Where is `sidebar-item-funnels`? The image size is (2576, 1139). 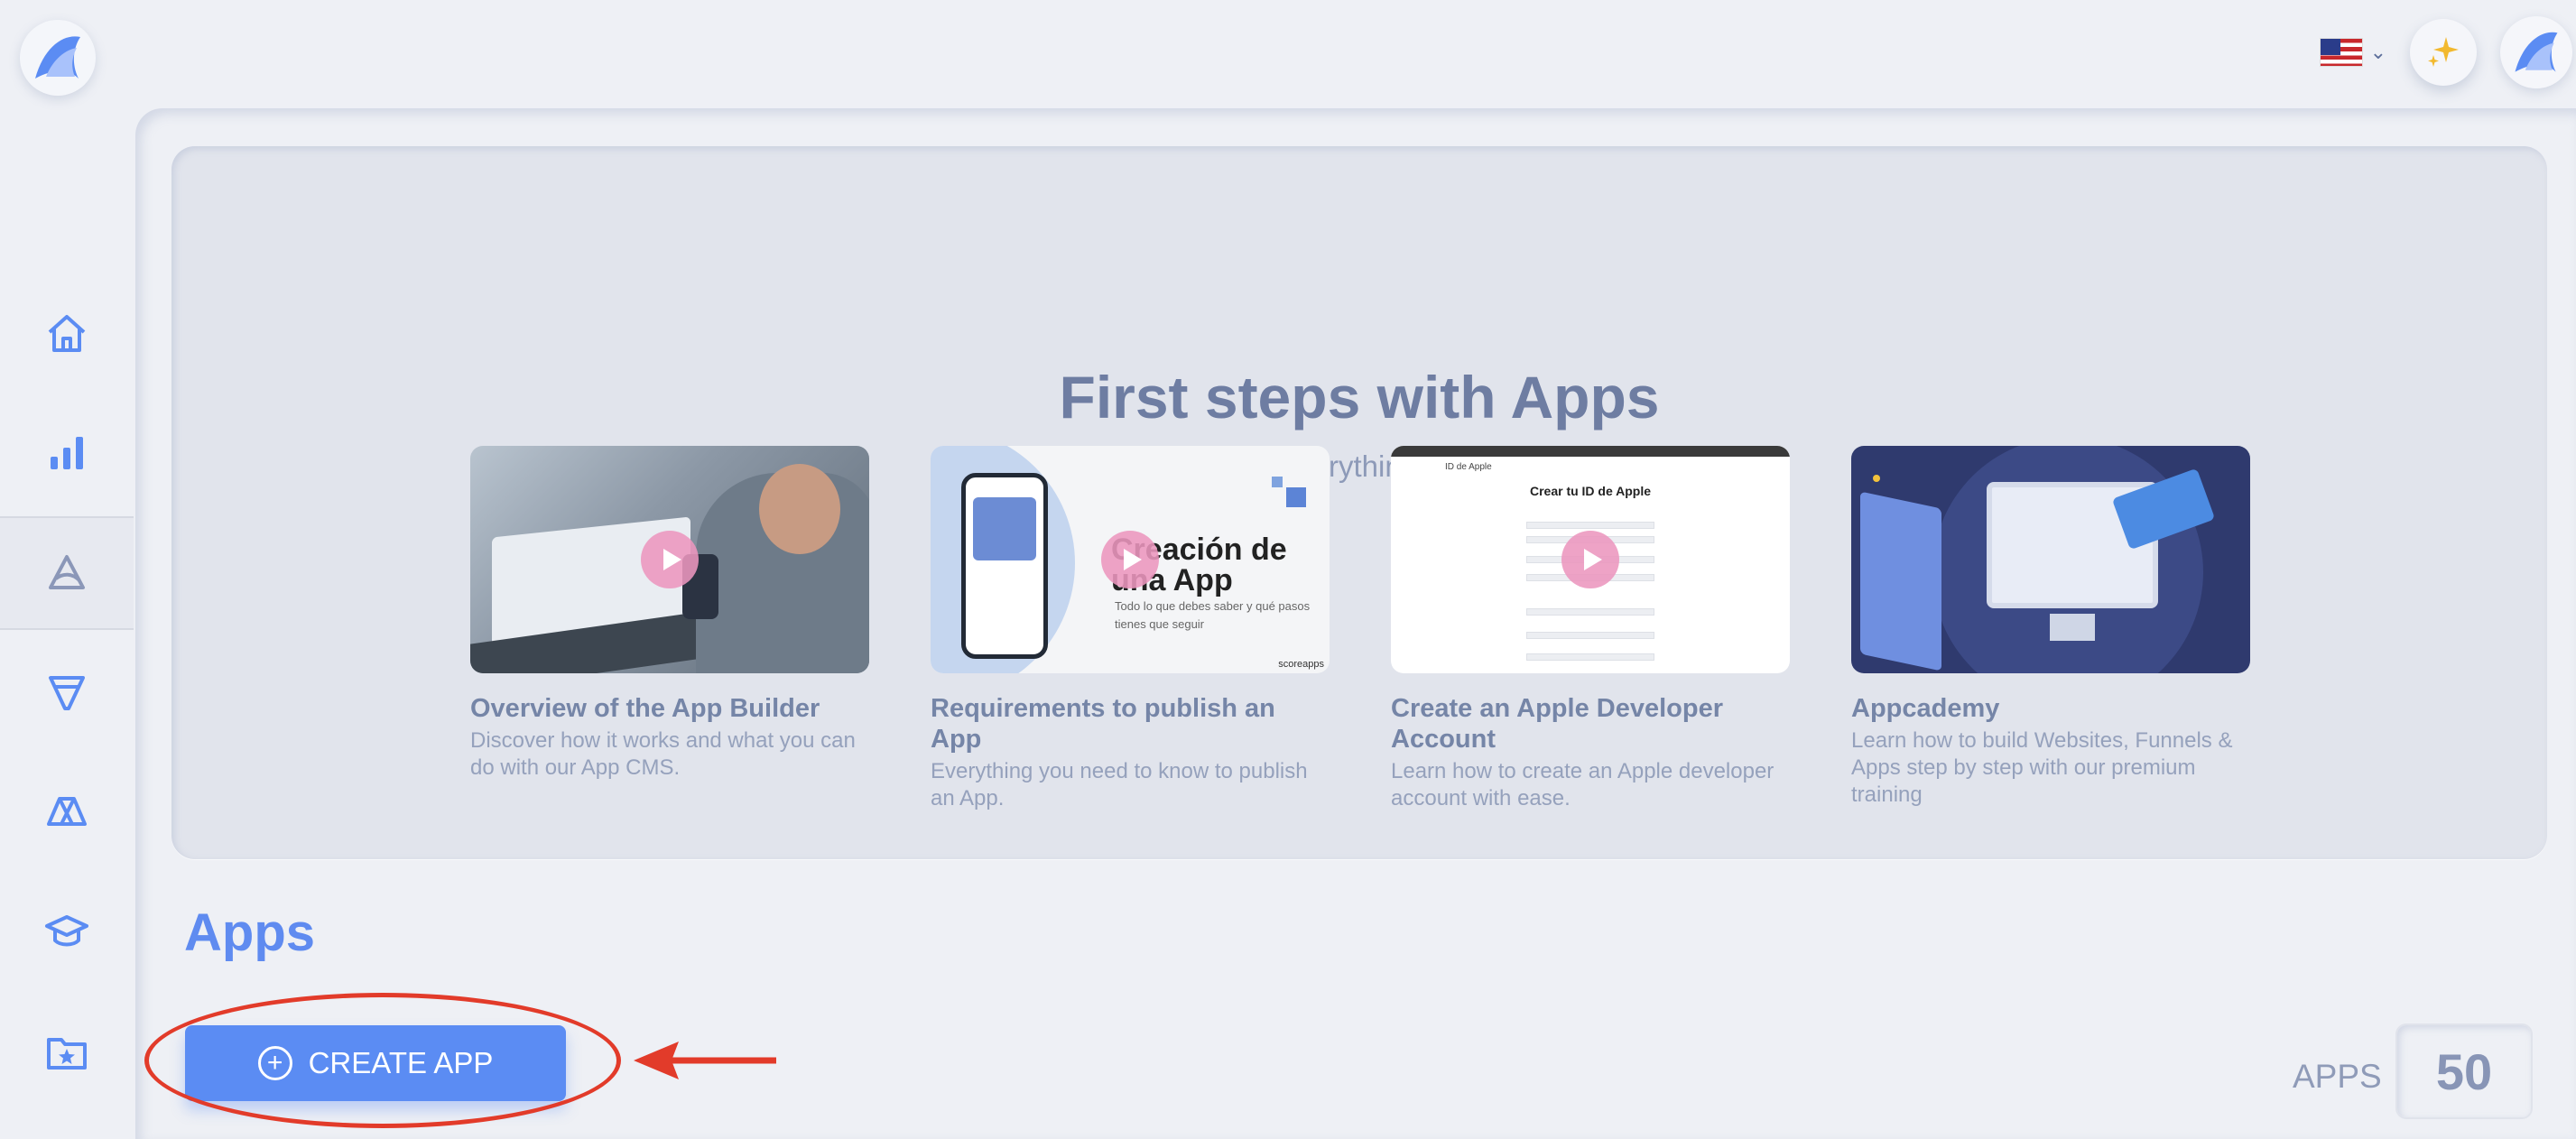
sidebar-item-funnels is located at coordinates (67, 692).